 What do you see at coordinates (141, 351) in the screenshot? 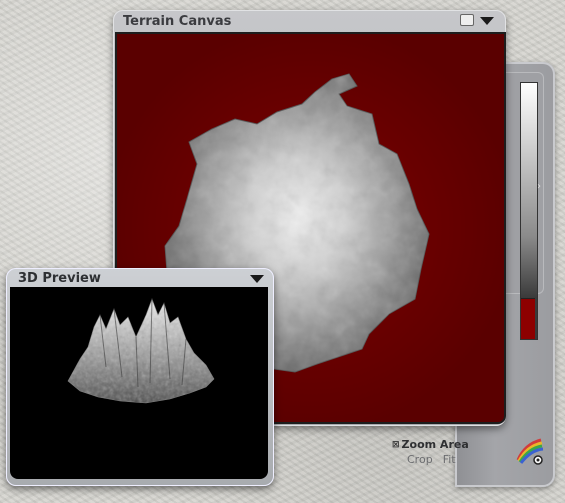
I see `3d-terrain-render` at bounding box center [141, 351].